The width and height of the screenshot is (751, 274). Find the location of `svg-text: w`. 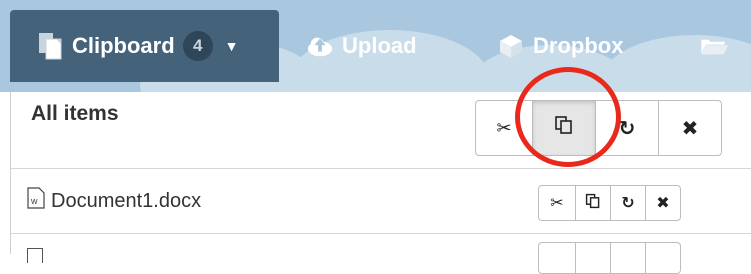

svg-text: w is located at coordinates (34, 201).